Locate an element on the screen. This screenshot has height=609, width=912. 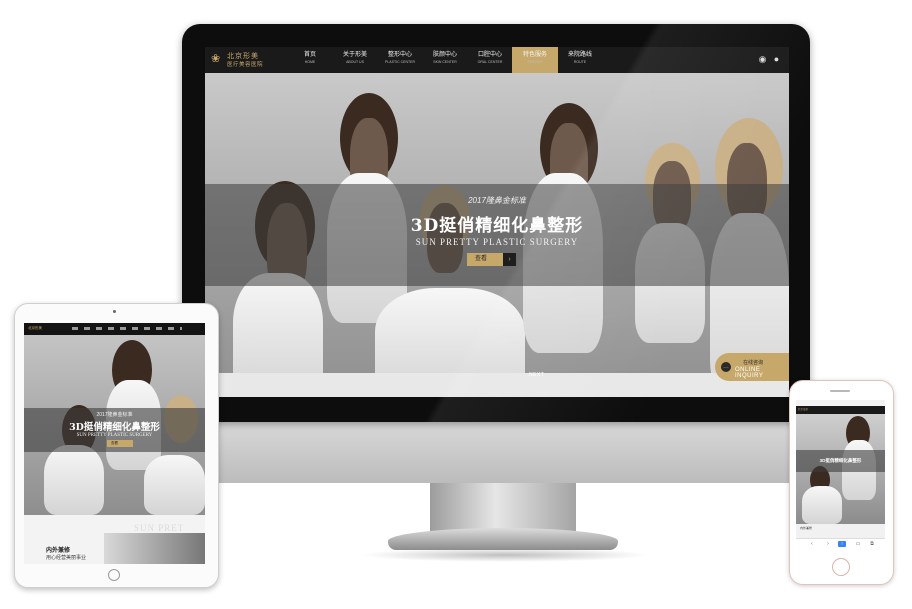
nav-item-label: 特色服务 is located at coordinates (534, 55).